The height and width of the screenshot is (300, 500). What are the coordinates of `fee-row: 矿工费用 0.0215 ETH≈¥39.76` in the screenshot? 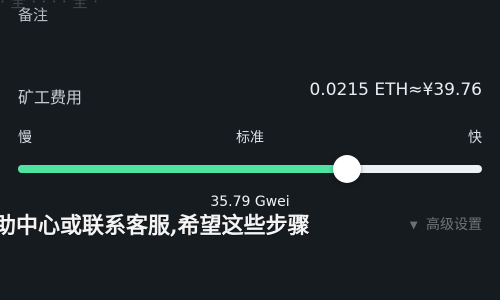 It's located at (250, 93).